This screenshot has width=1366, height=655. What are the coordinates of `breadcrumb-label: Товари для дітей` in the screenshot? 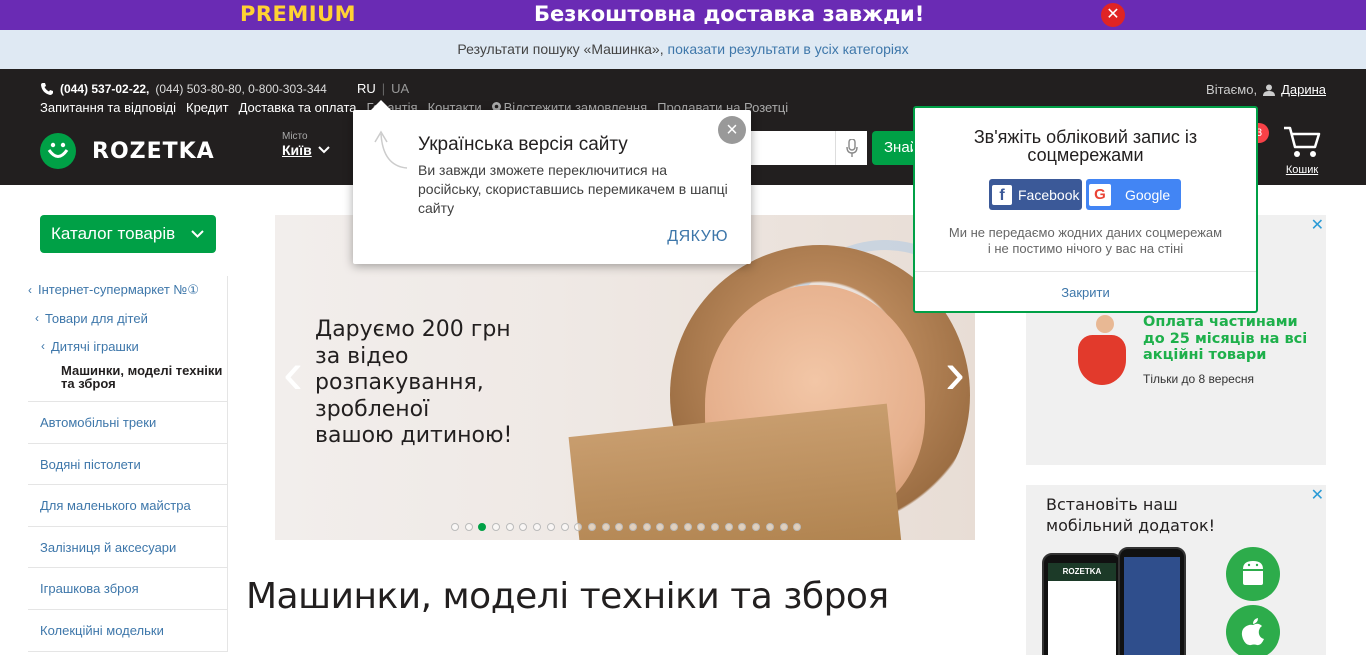 It's located at (96, 318).